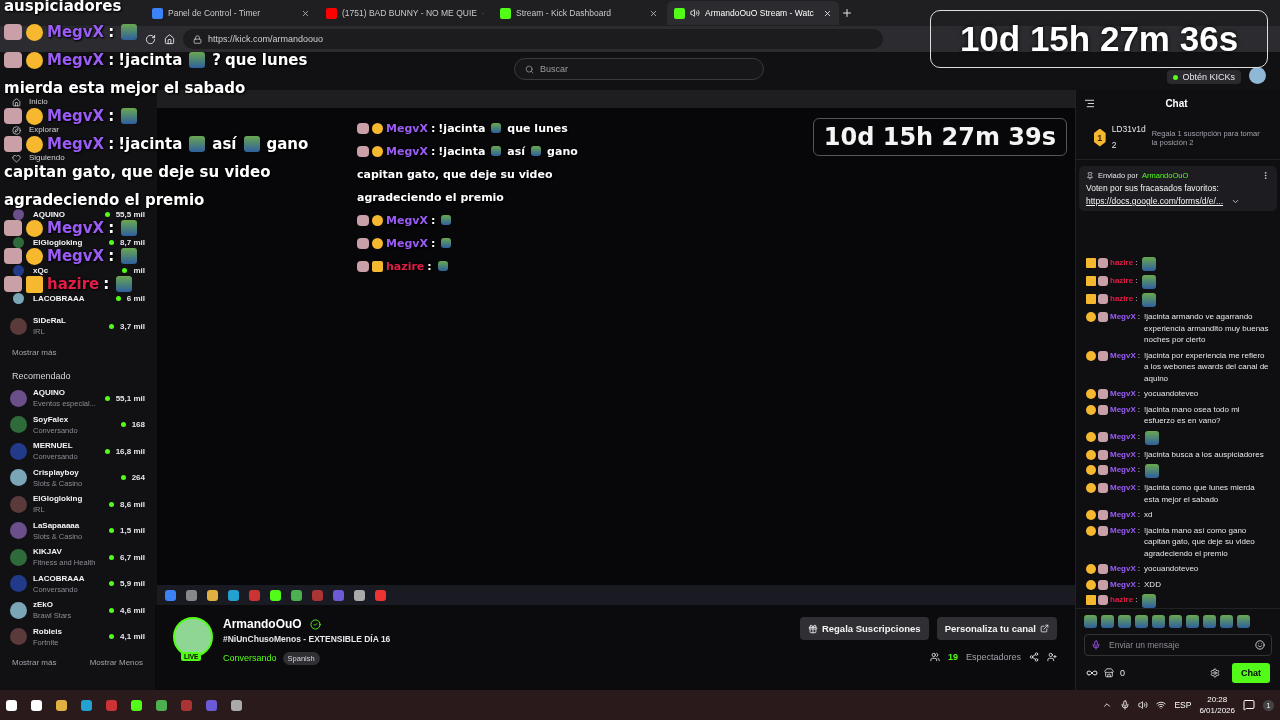 This screenshot has height=720, width=1280. Describe the element at coordinates (66, 446) in the screenshot. I see `channel-name: MERNUEL` at that location.